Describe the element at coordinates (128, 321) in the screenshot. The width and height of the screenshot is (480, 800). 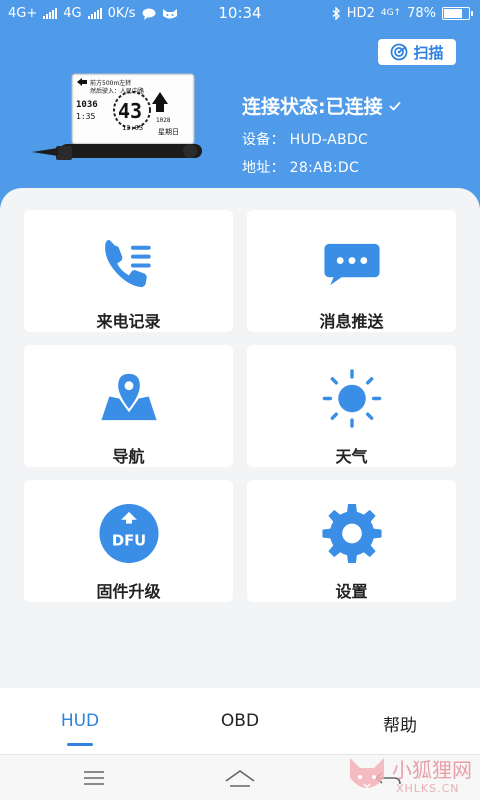
I see `tile-label: 来电记录` at that location.